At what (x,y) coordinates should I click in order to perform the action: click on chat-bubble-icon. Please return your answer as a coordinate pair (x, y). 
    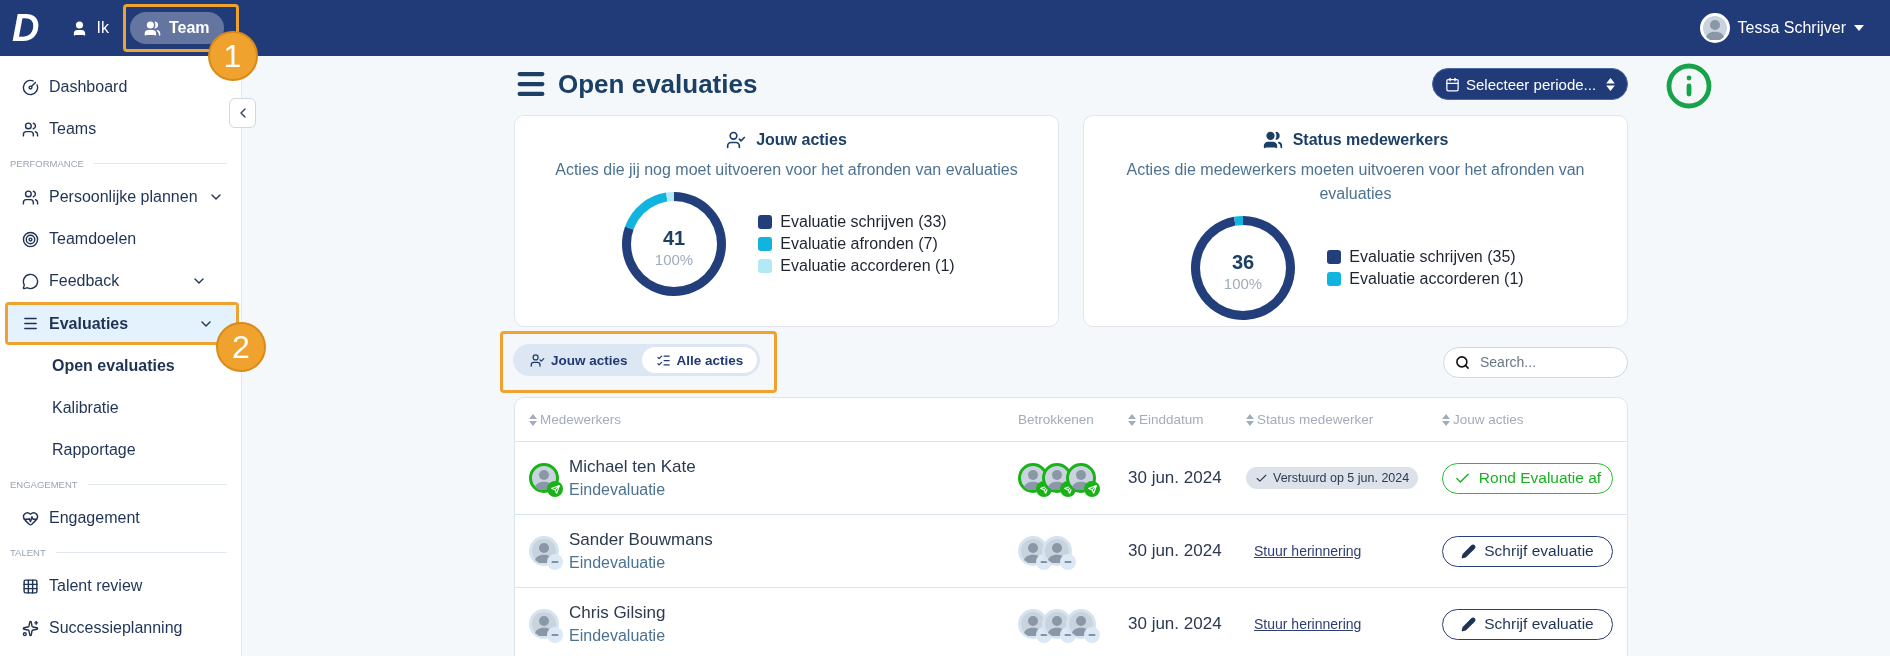
    Looking at the image, I should click on (30, 281).